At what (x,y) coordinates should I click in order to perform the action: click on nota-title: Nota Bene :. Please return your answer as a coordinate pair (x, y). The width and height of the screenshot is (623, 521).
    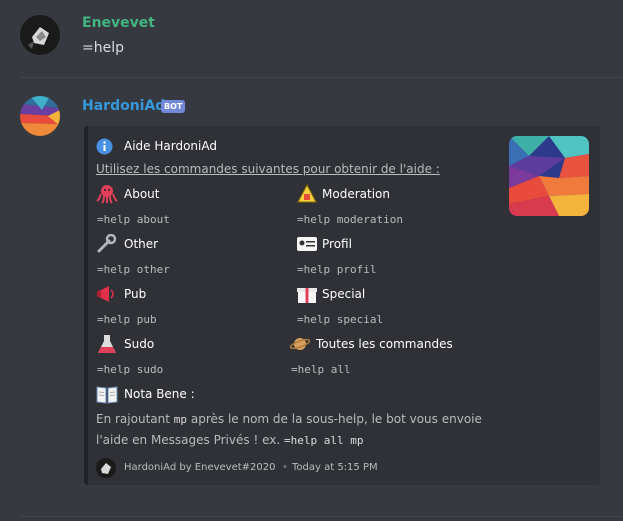
    Looking at the image, I should click on (159, 394).